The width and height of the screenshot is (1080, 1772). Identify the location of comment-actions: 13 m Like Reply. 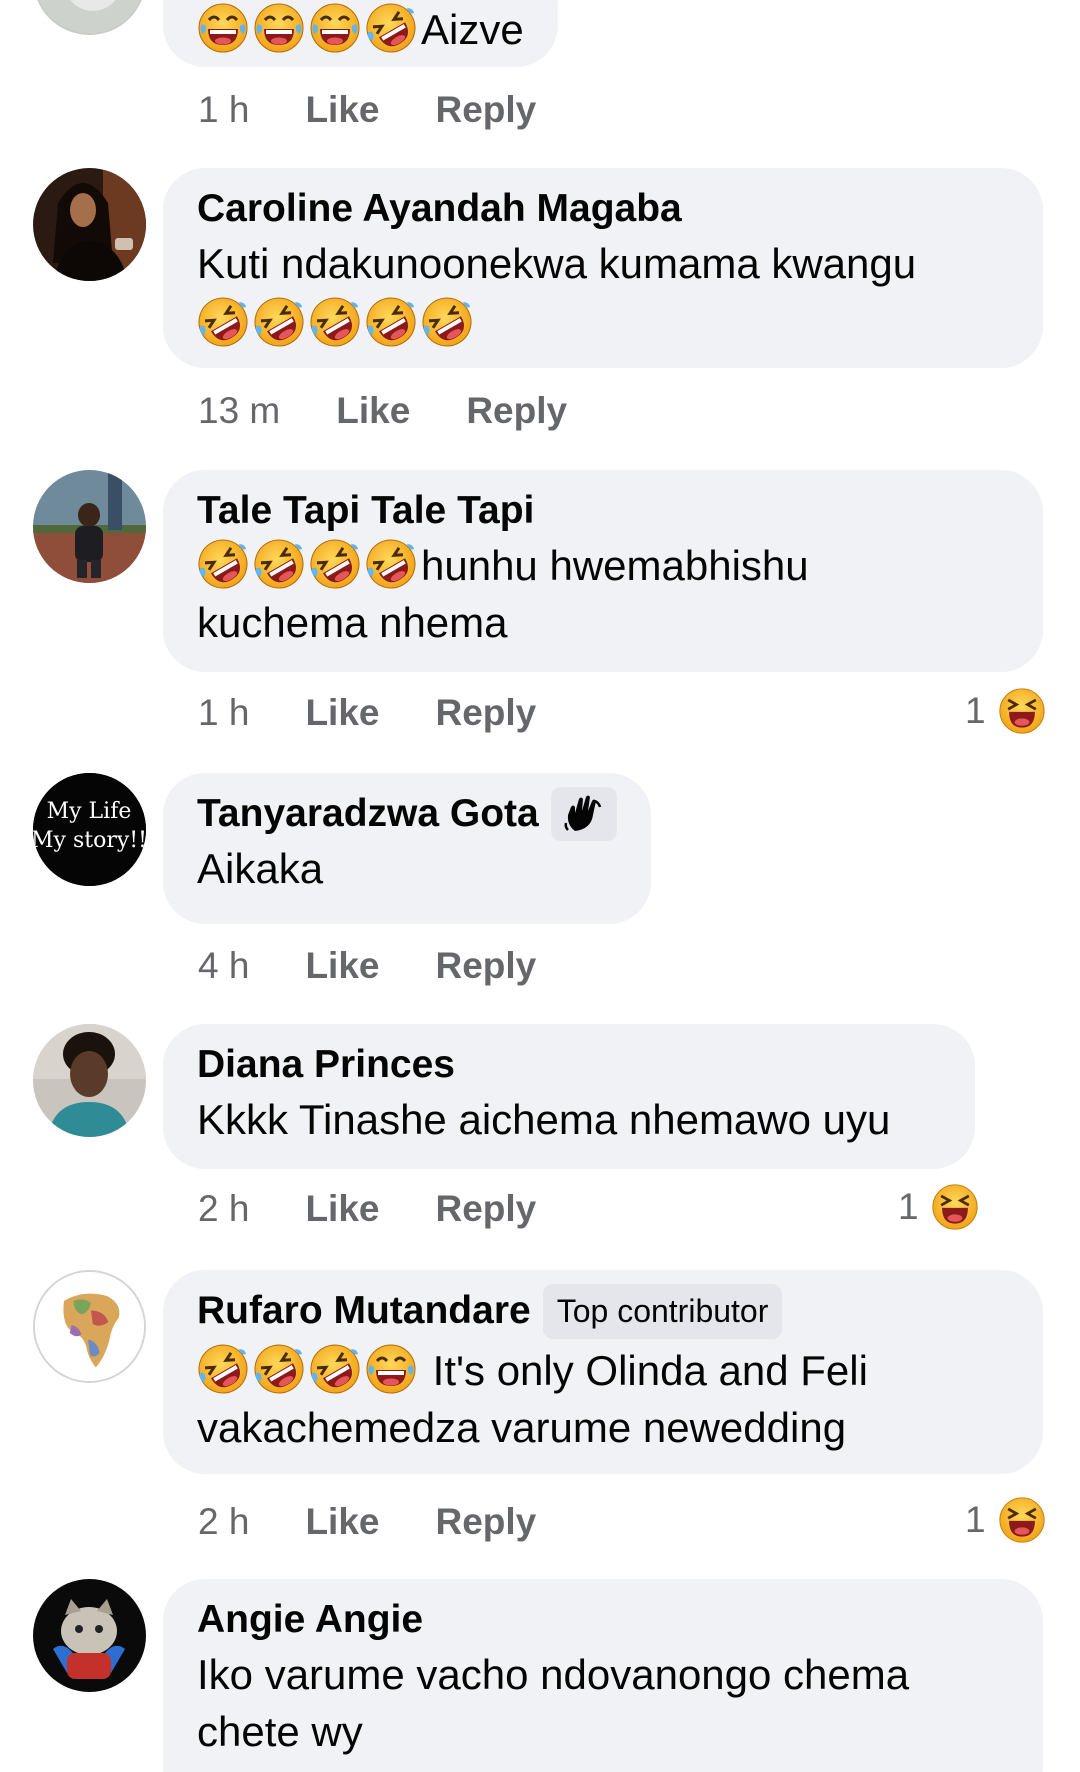
(382, 411).